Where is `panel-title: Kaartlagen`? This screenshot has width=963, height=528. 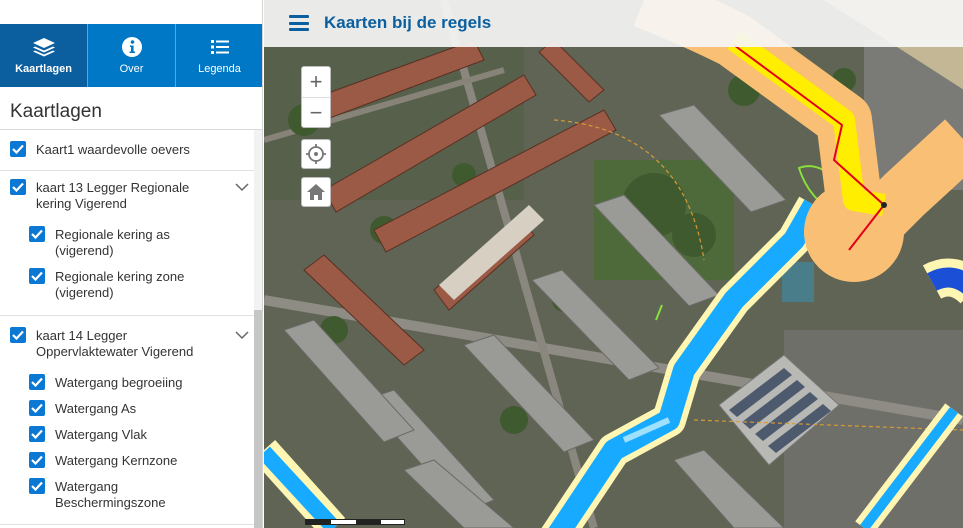 panel-title: Kaartlagen is located at coordinates (56, 111).